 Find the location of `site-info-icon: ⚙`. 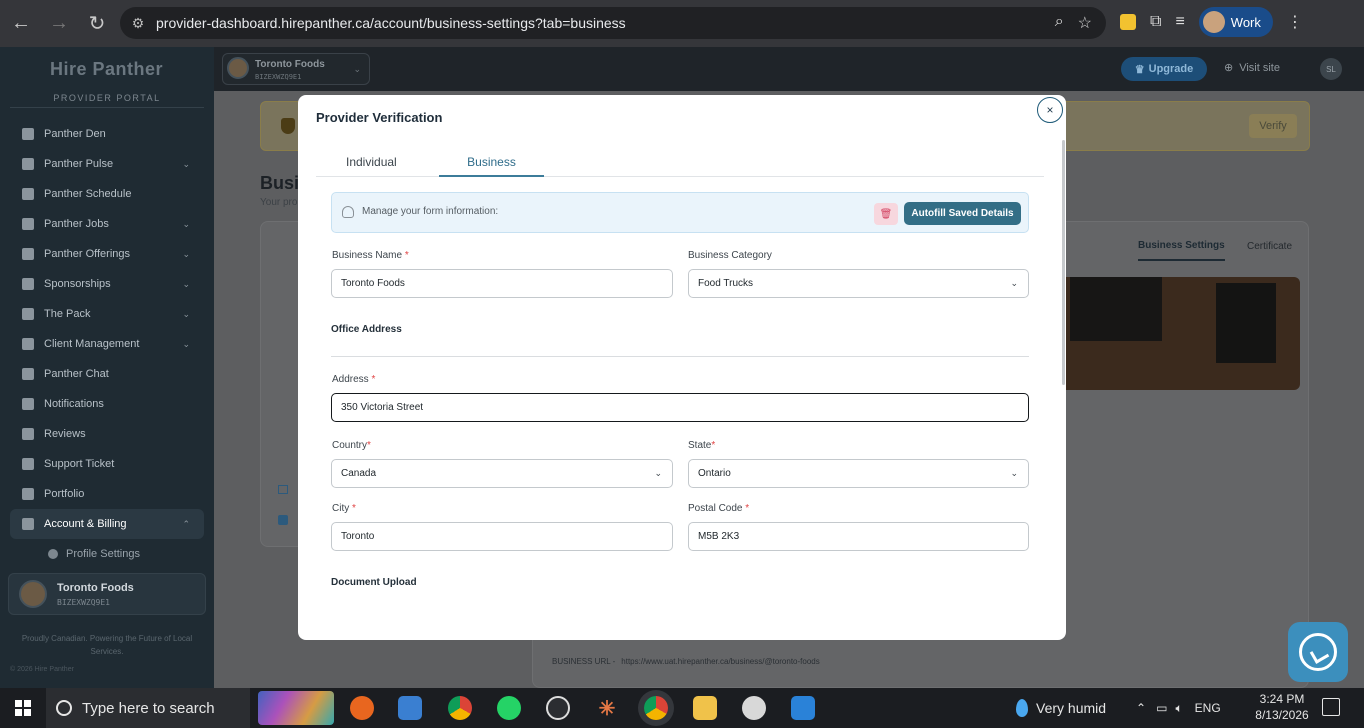

site-info-icon: ⚙ is located at coordinates (138, 23).